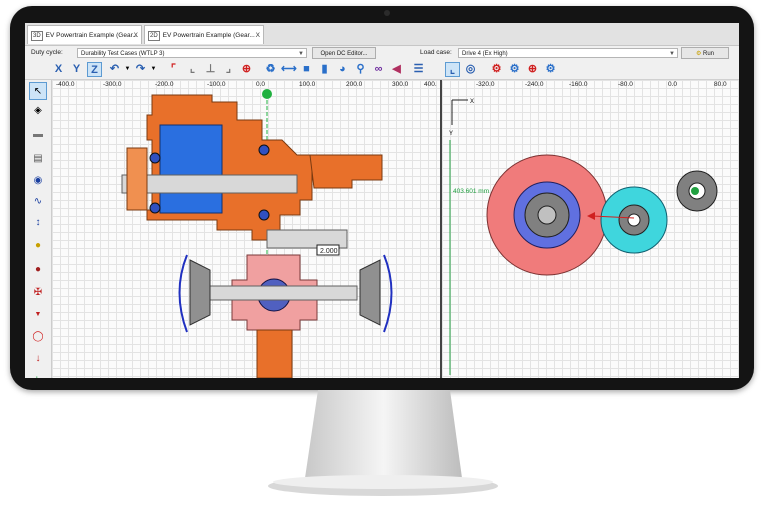 This screenshot has width=766, height=505. I want to click on pointer-icon: ↖, so click(38, 91).